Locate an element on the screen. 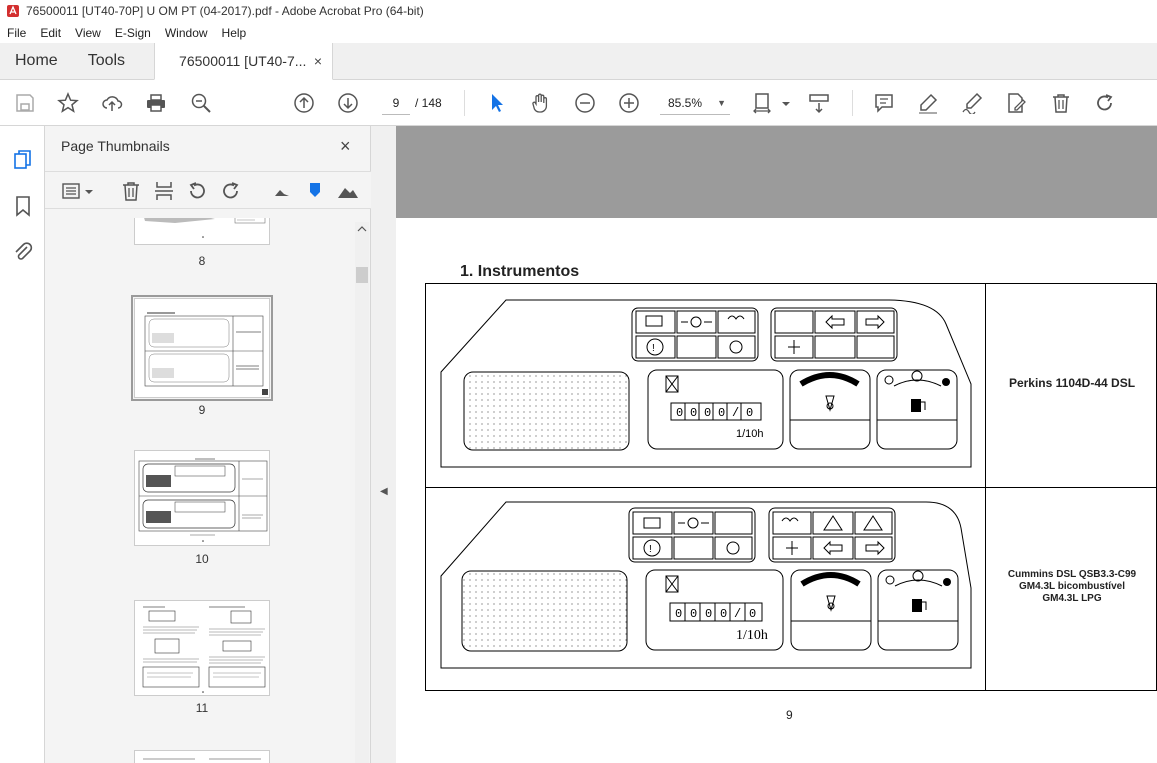  fit-page-icon is located at coordinates (763, 103).